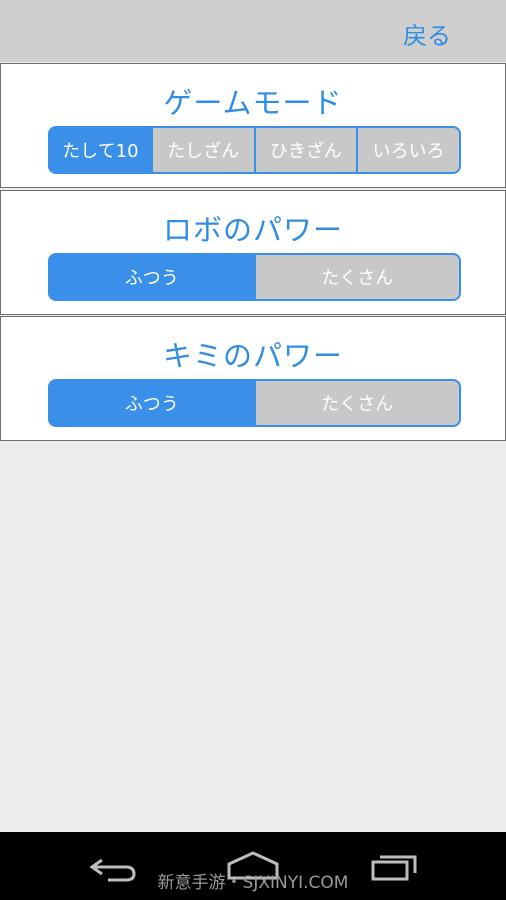 This screenshot has width=506, height=900. I want to click on watermark-text: 新意手游・SJXINYI.COM, so click(253, 883).